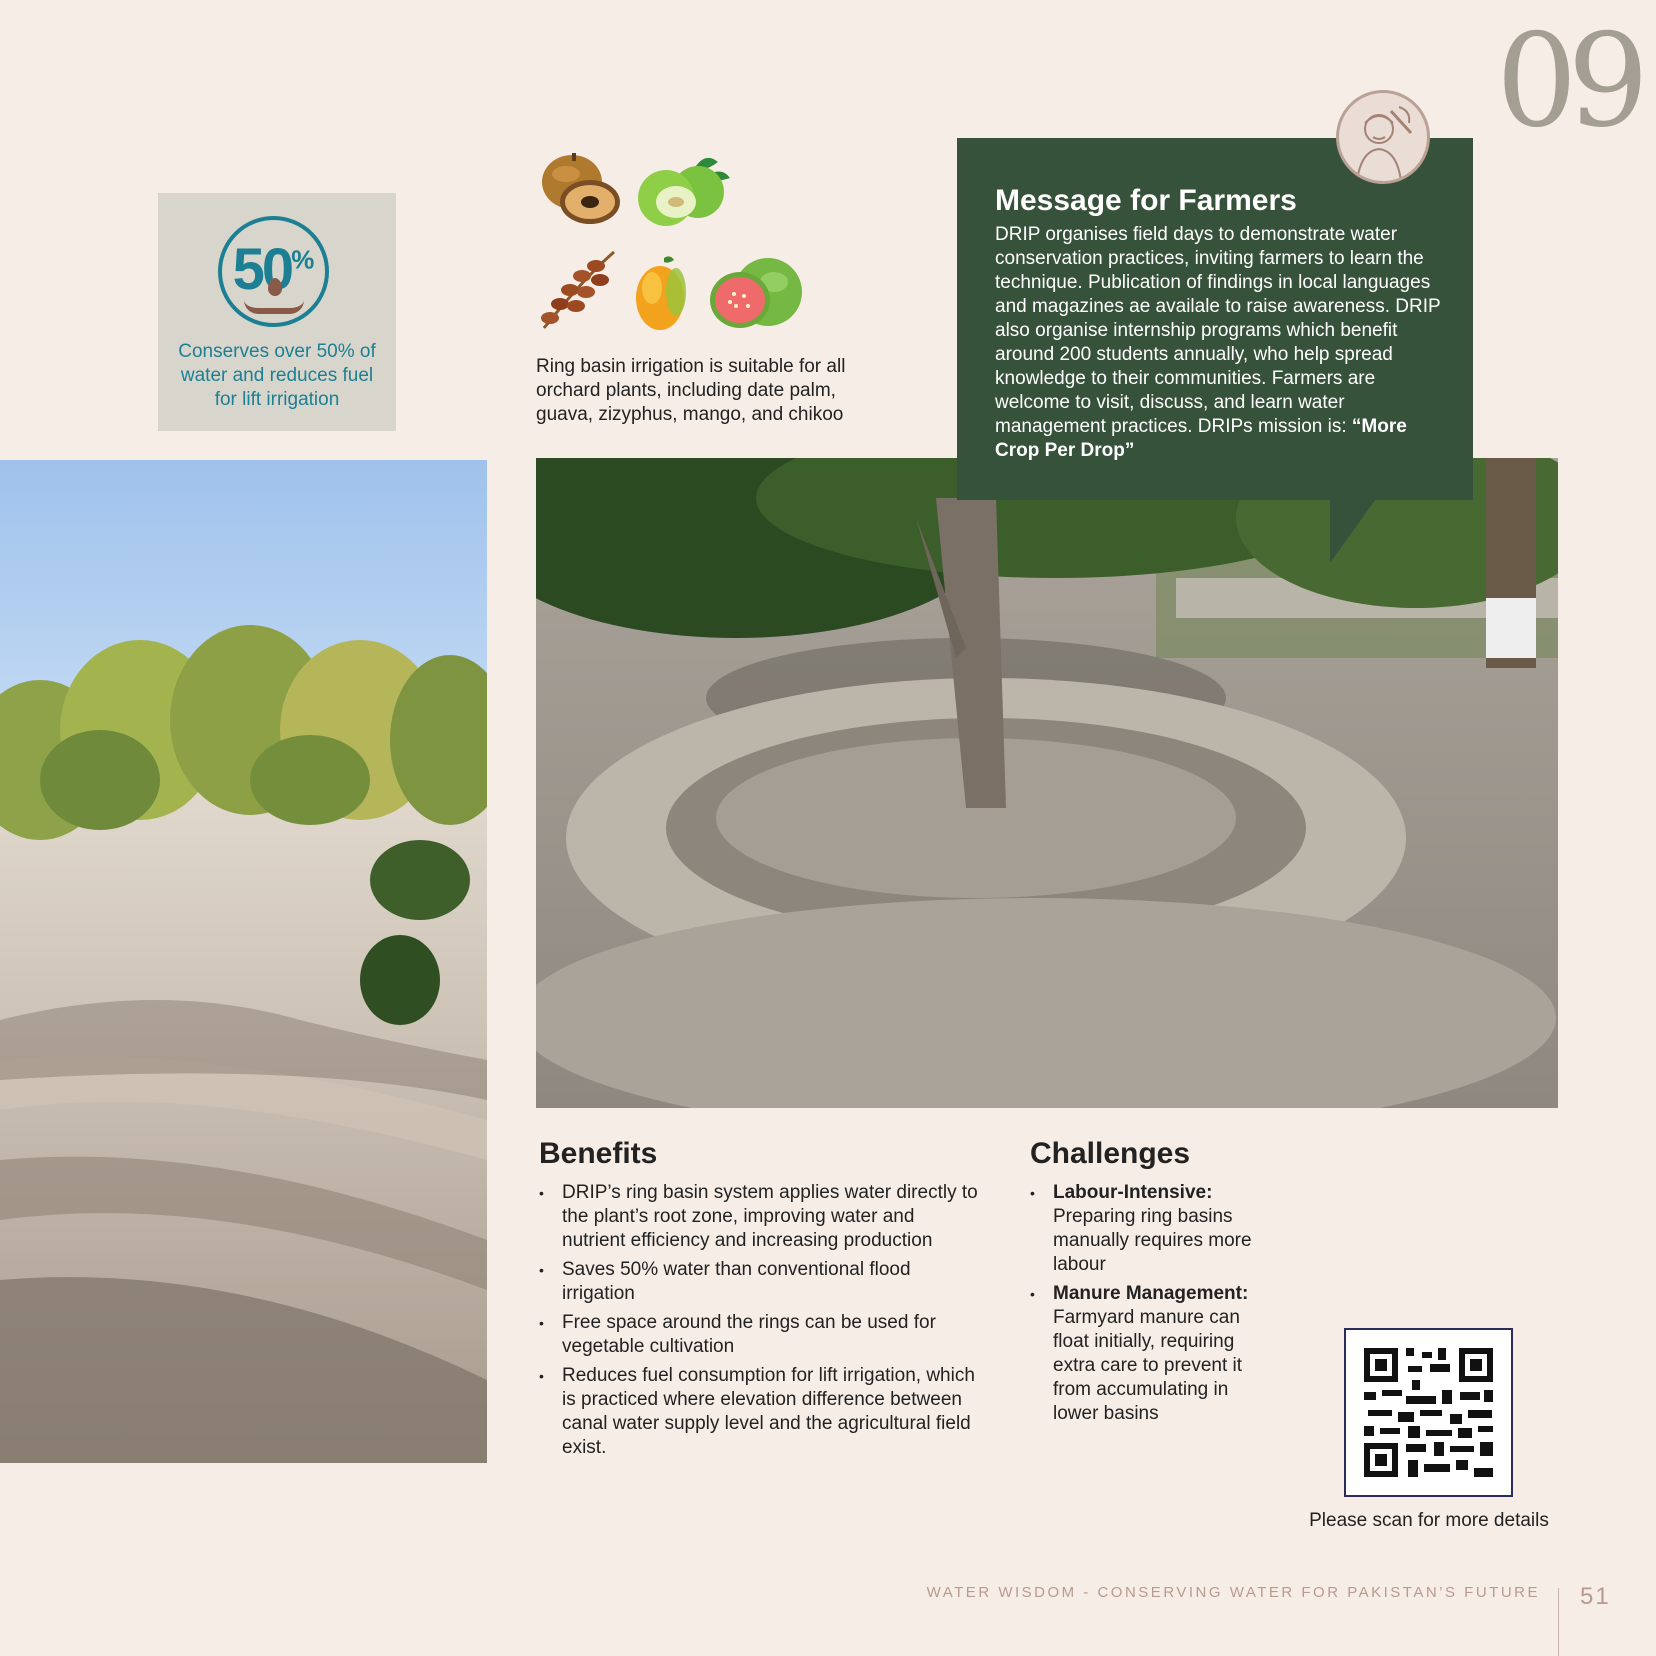 Image resolution: width=1656 pixels, height=1656 pixels. I want to click on water-drop-hand-icon: 50%, so click(273, 271).